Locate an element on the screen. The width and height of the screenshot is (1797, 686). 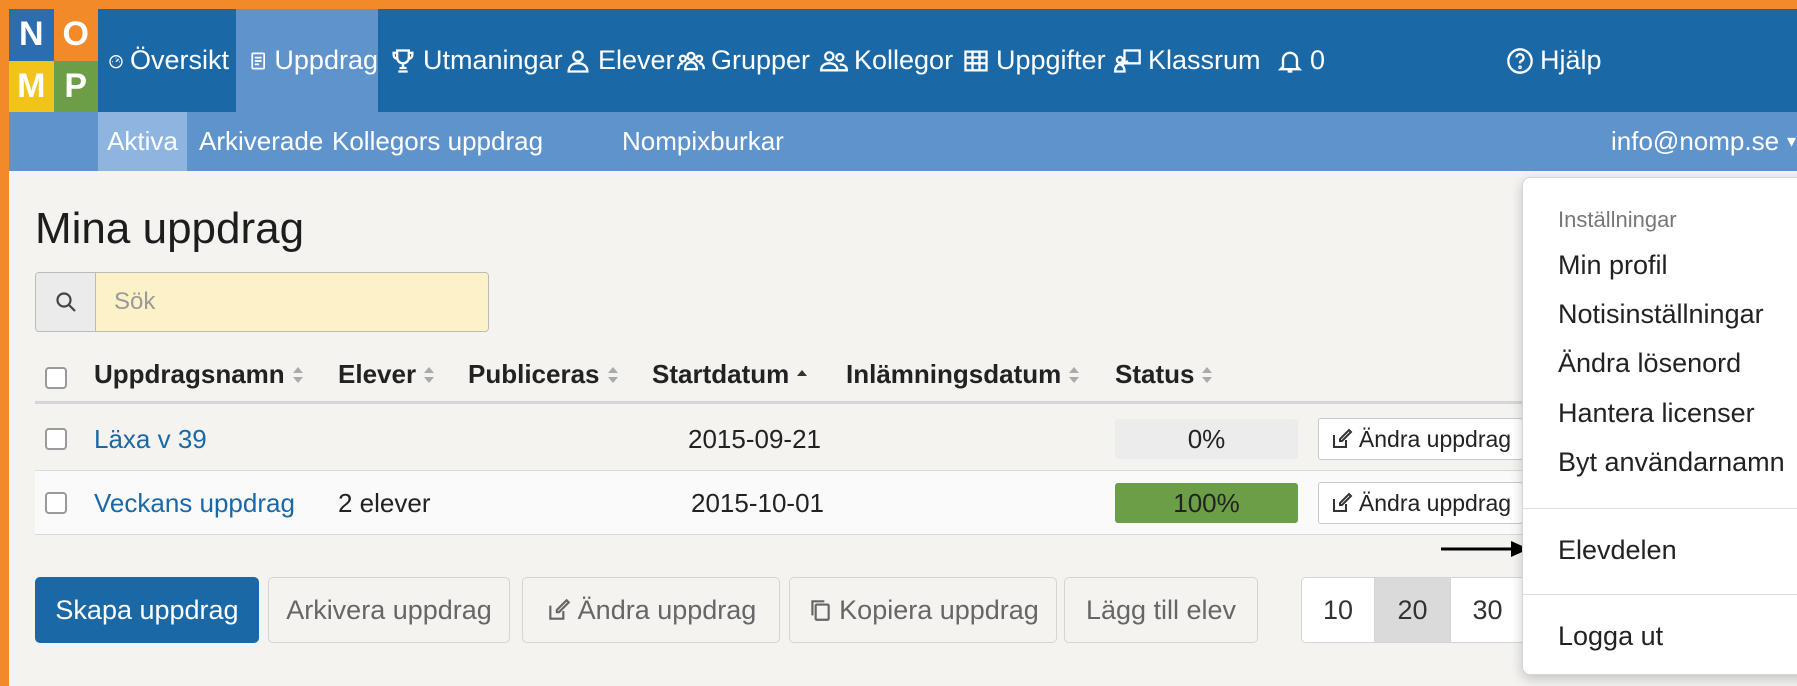
nav-label: Grupper is located at coordinates (761, 60).